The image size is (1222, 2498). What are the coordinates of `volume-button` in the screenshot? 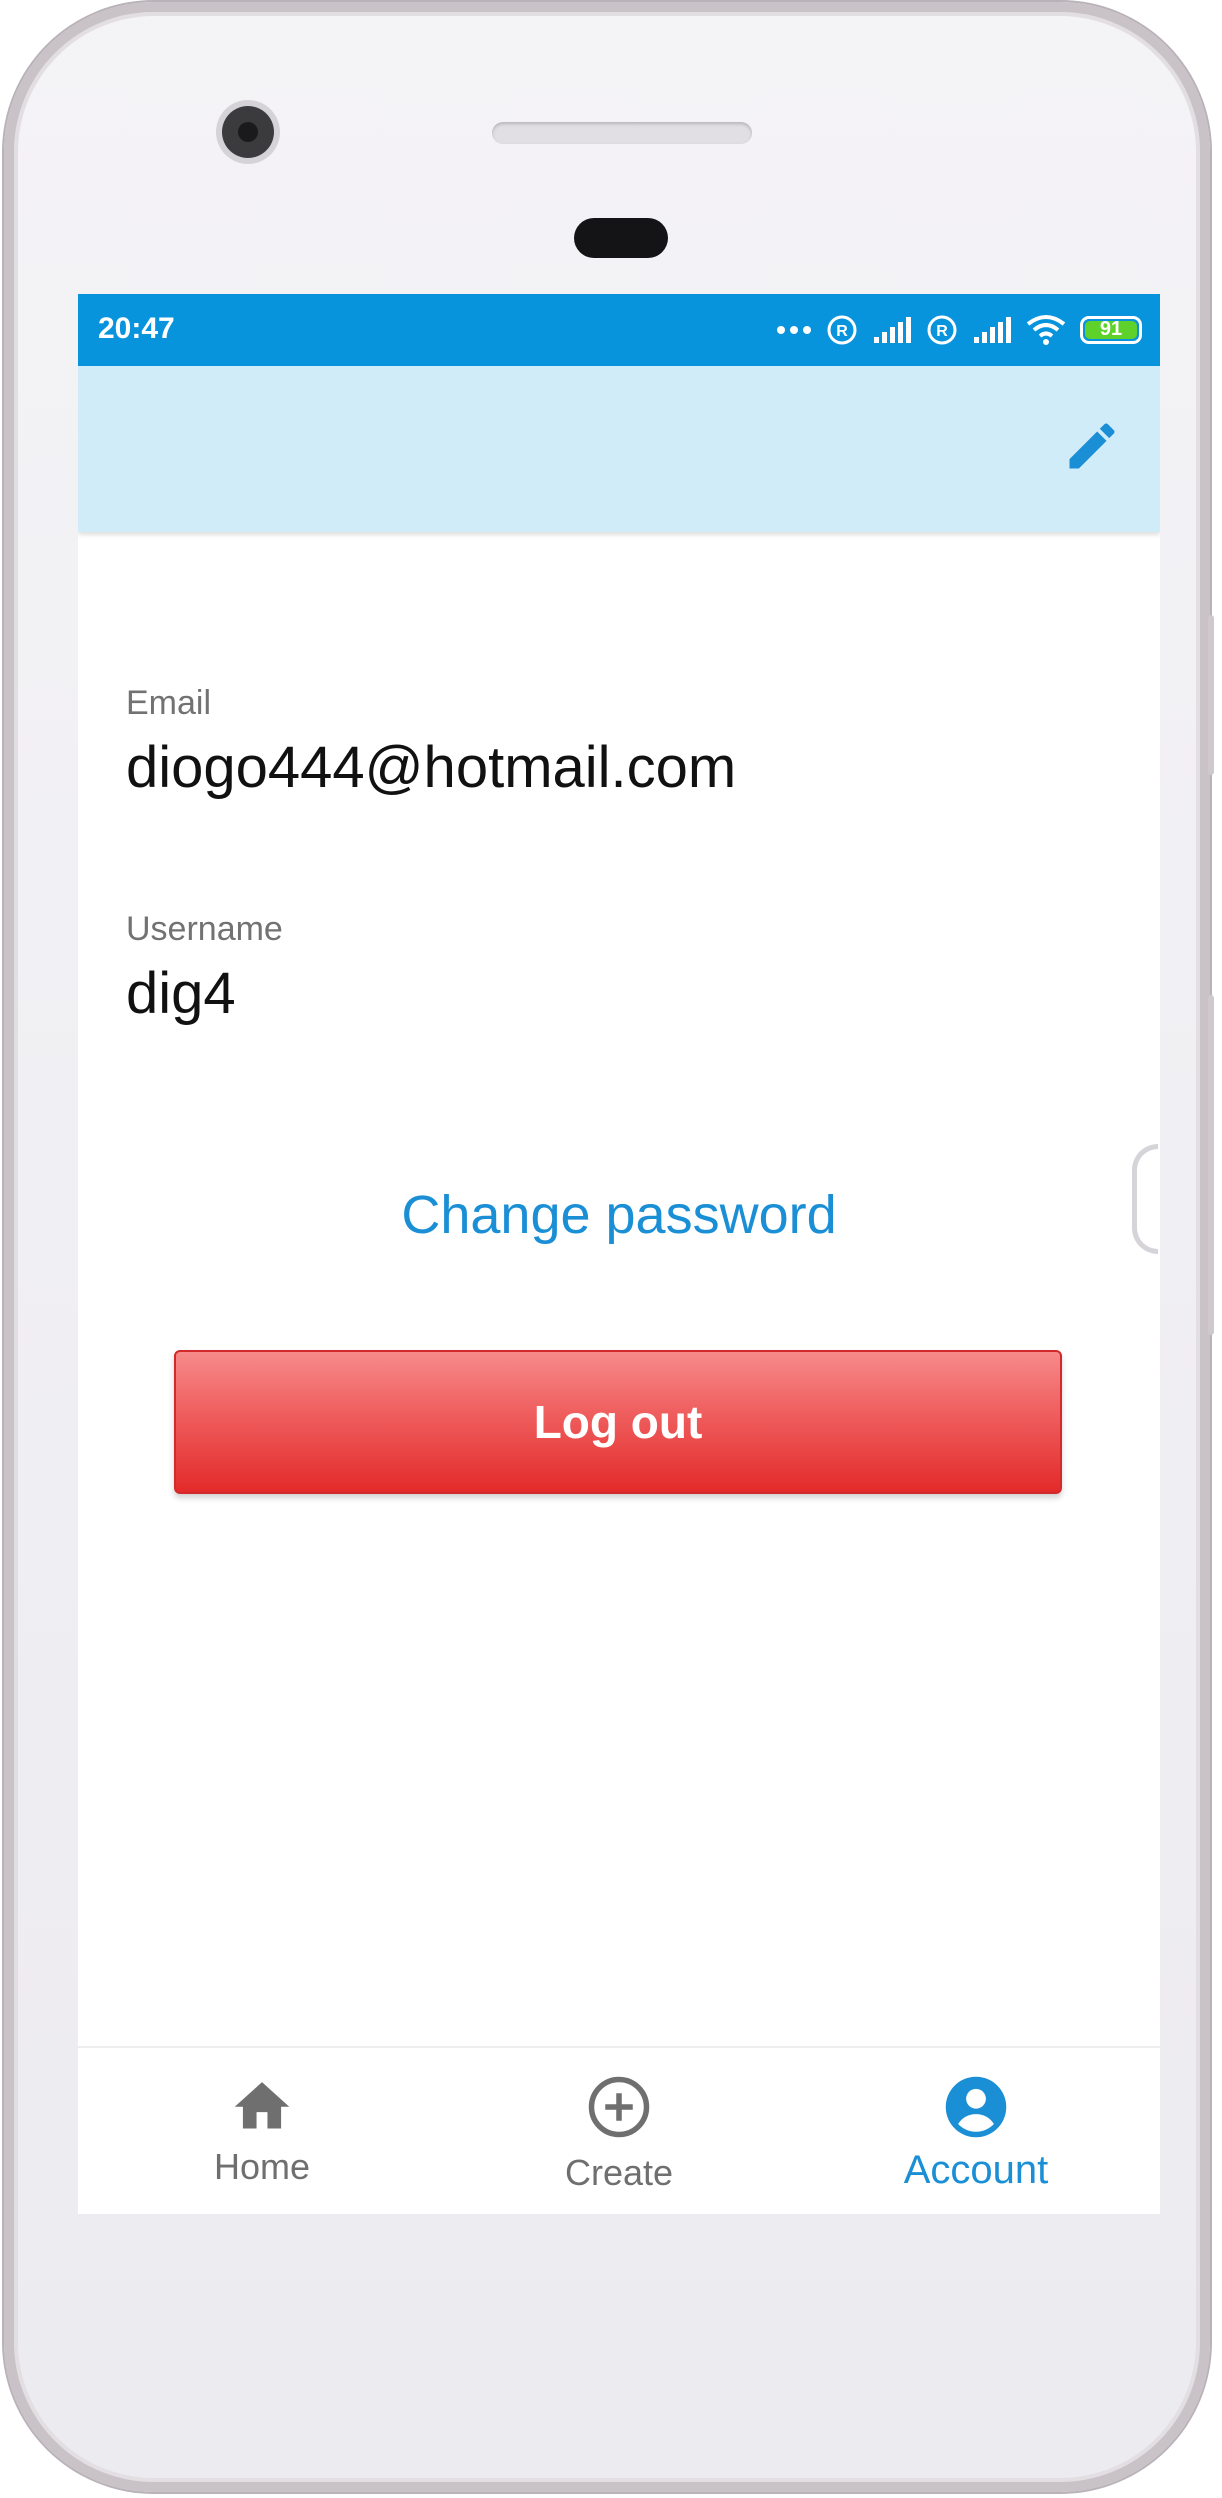 It's located at (1211, 695).